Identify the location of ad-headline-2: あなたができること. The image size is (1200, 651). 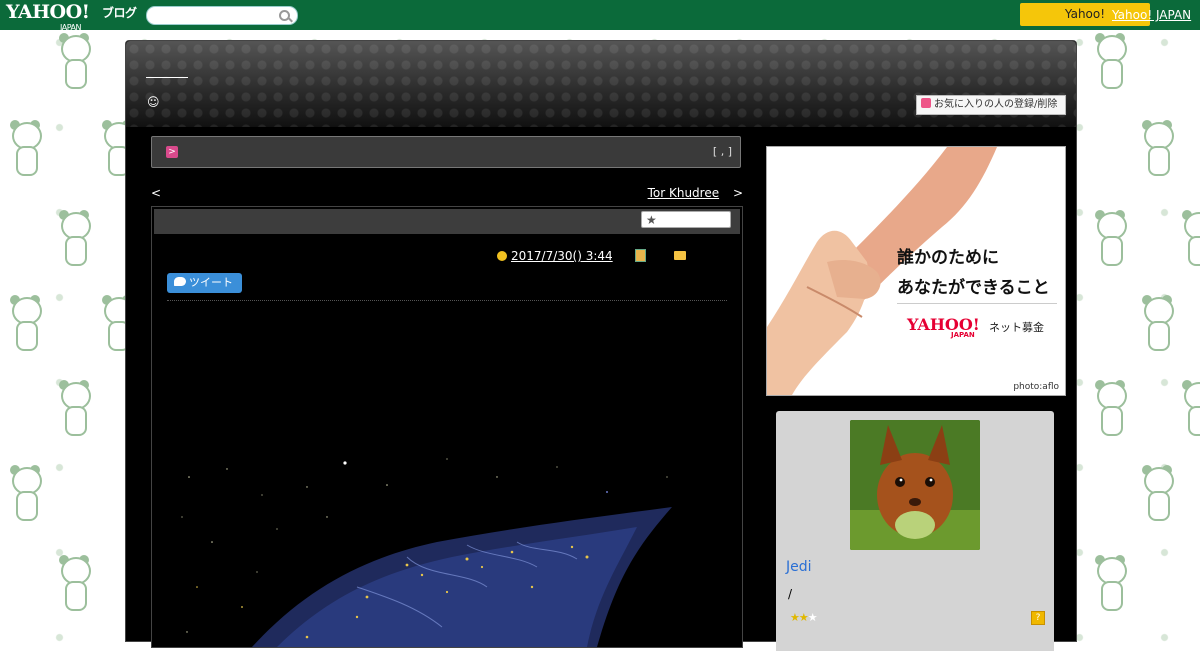
(973, 288).